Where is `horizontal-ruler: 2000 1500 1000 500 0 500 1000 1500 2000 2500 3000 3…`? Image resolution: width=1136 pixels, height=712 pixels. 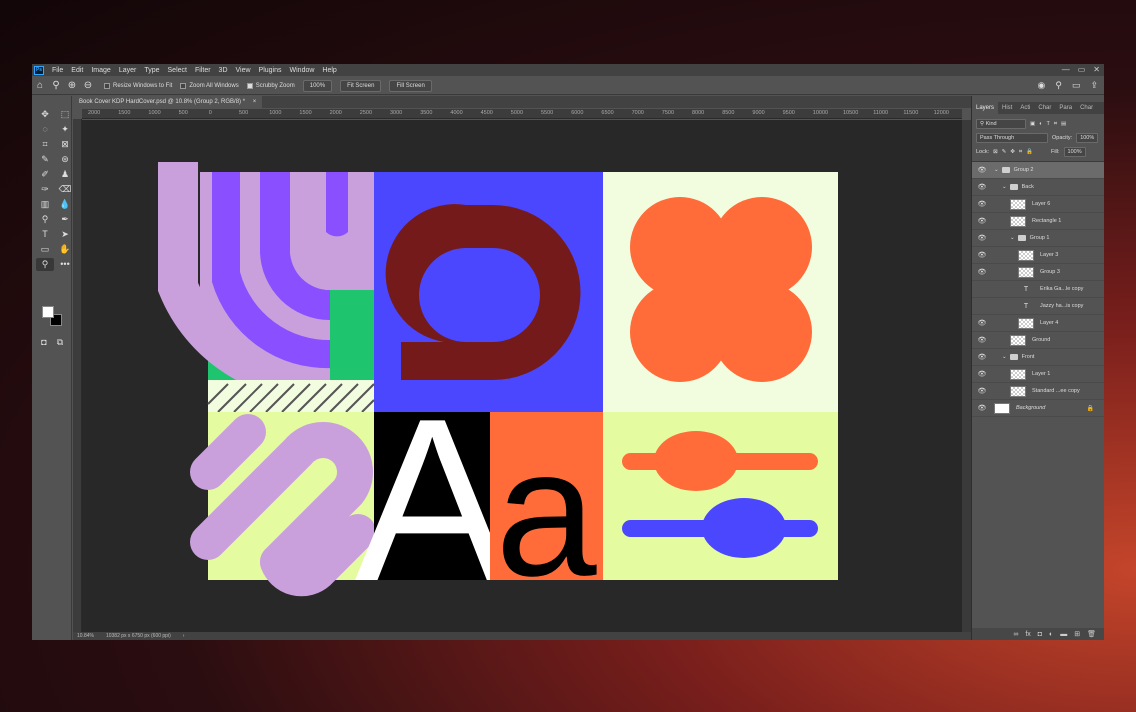 horizontal-ruler: 2000 1500 1000 500 0 500 1000 1500 2000 2500 3000 3… is located at coordinates (522, 114).